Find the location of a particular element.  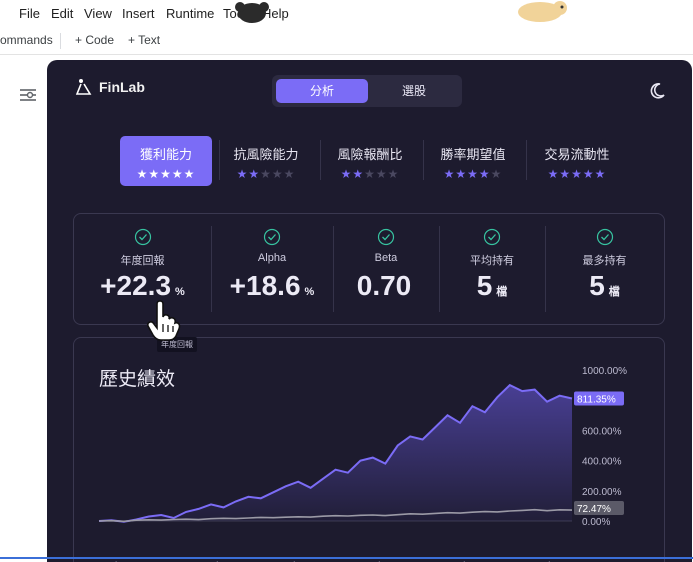

menu-runtime: Runtime is located at coordinates (190, 13).